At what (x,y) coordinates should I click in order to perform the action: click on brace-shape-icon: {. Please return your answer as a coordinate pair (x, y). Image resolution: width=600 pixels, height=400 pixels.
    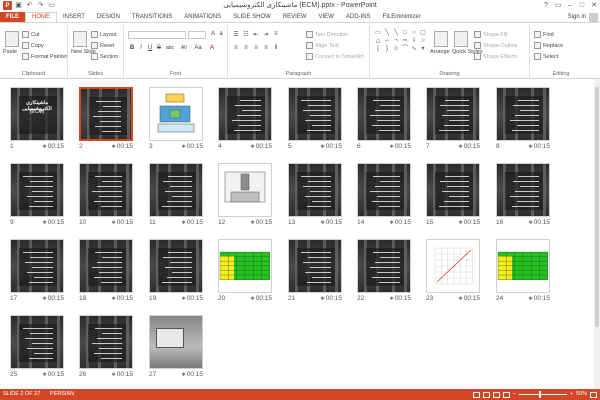
    Looking at the image, I should click on (378, 49).